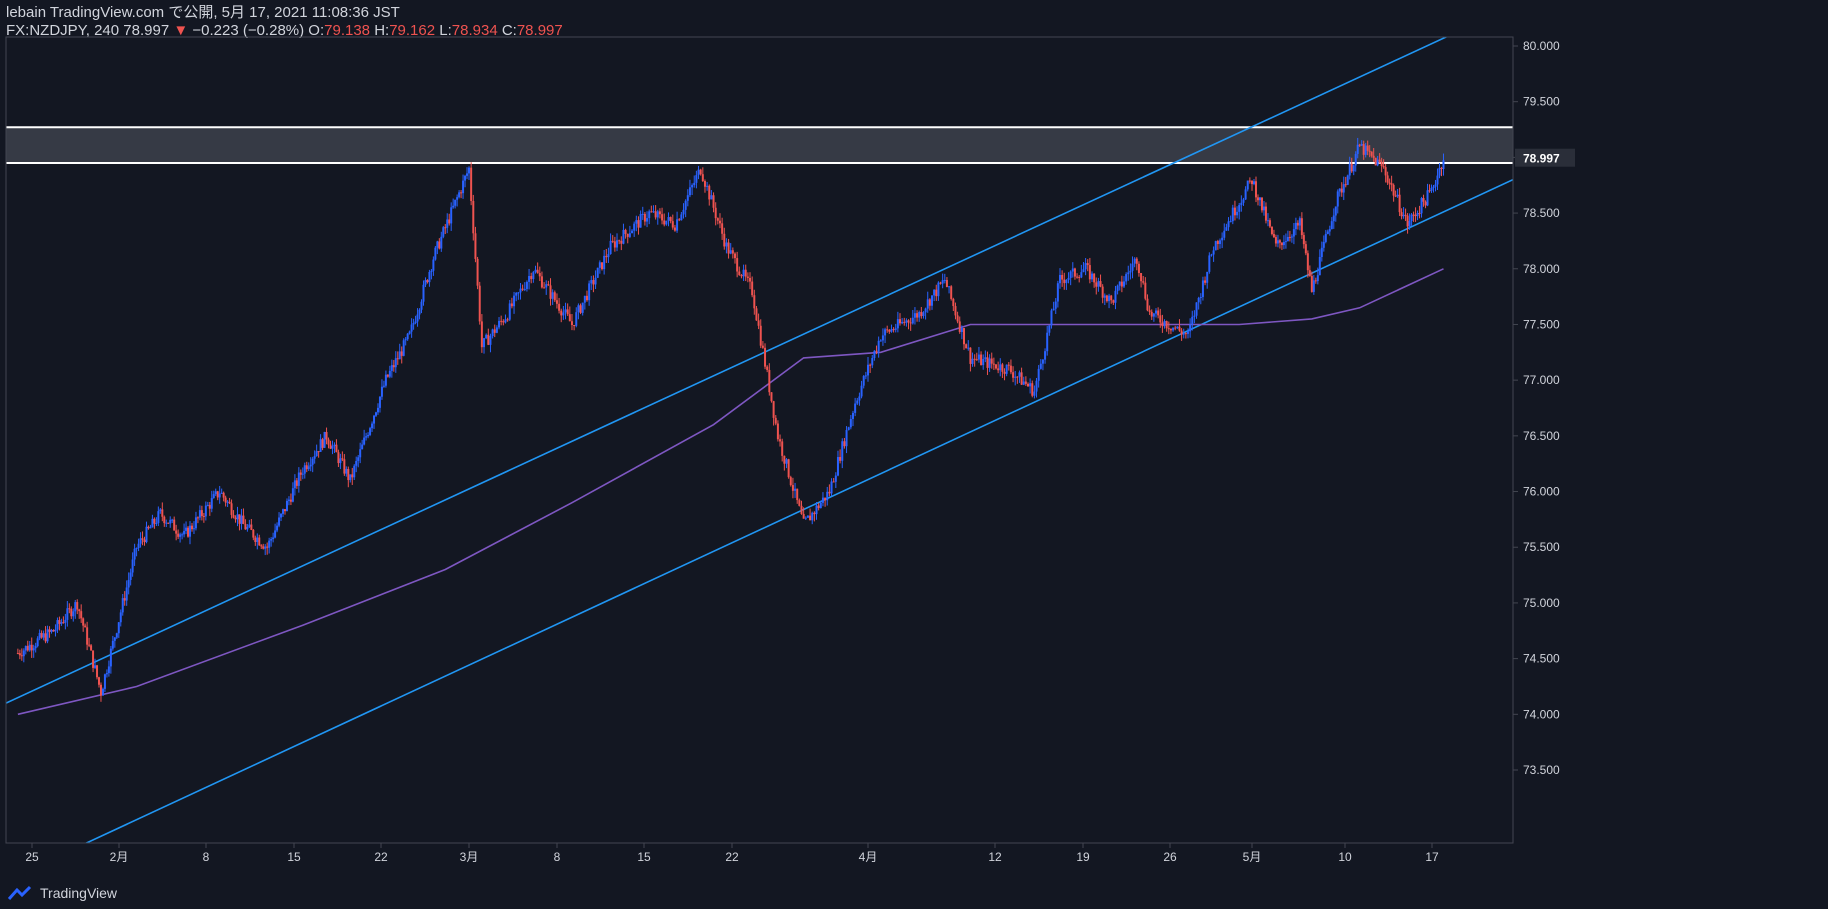  I want to click on y-tick-label: 76.000, so click(1541, 492).